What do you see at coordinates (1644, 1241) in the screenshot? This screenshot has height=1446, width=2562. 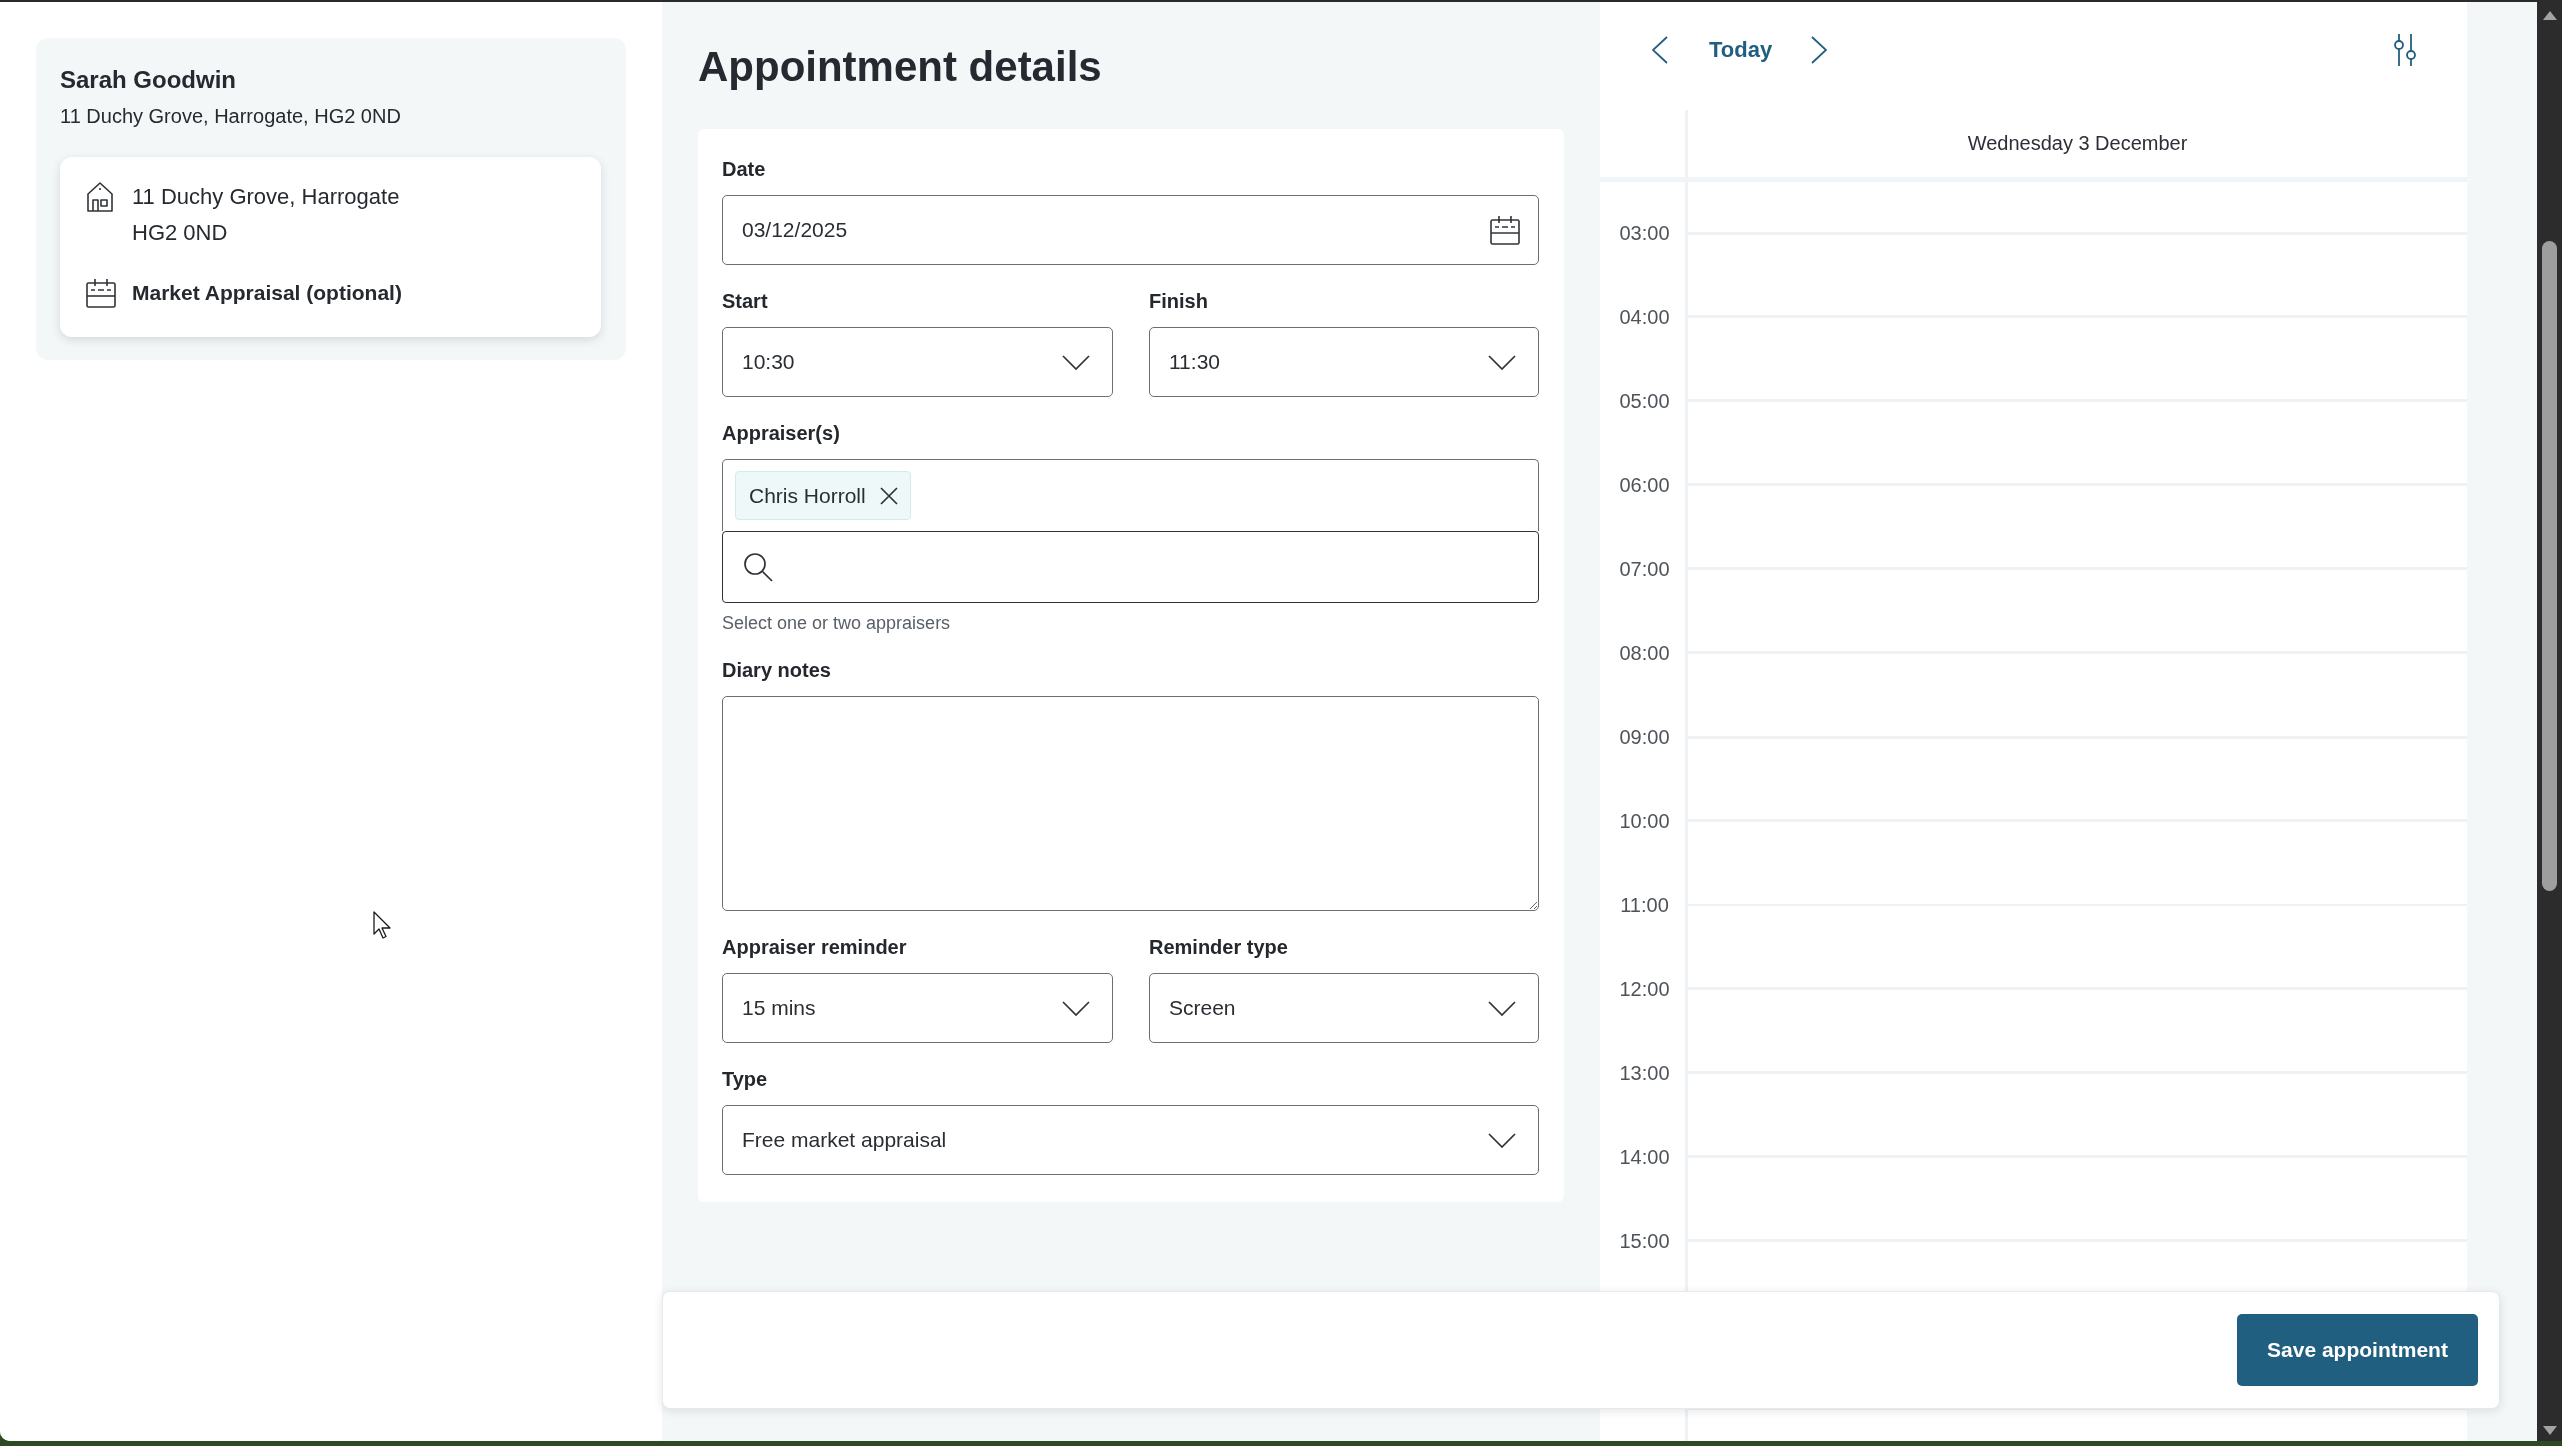 I see `hour-label: 15:00` at bounding box center [1644, 1241].